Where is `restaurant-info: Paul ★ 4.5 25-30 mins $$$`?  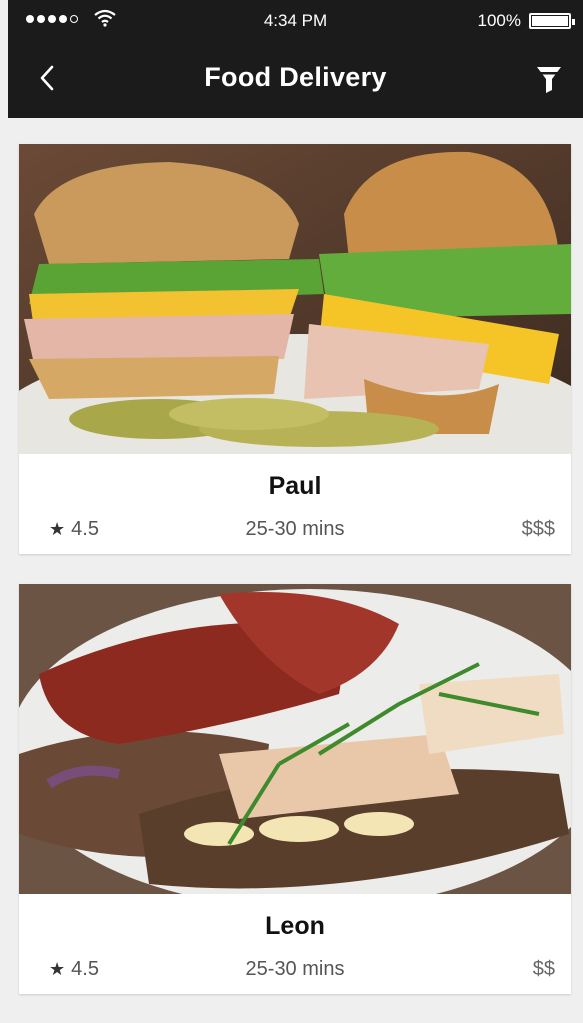
restaurant-info: Paul ★ 4.5 25-30 mins $$$ is located at coordinates (295, 504).